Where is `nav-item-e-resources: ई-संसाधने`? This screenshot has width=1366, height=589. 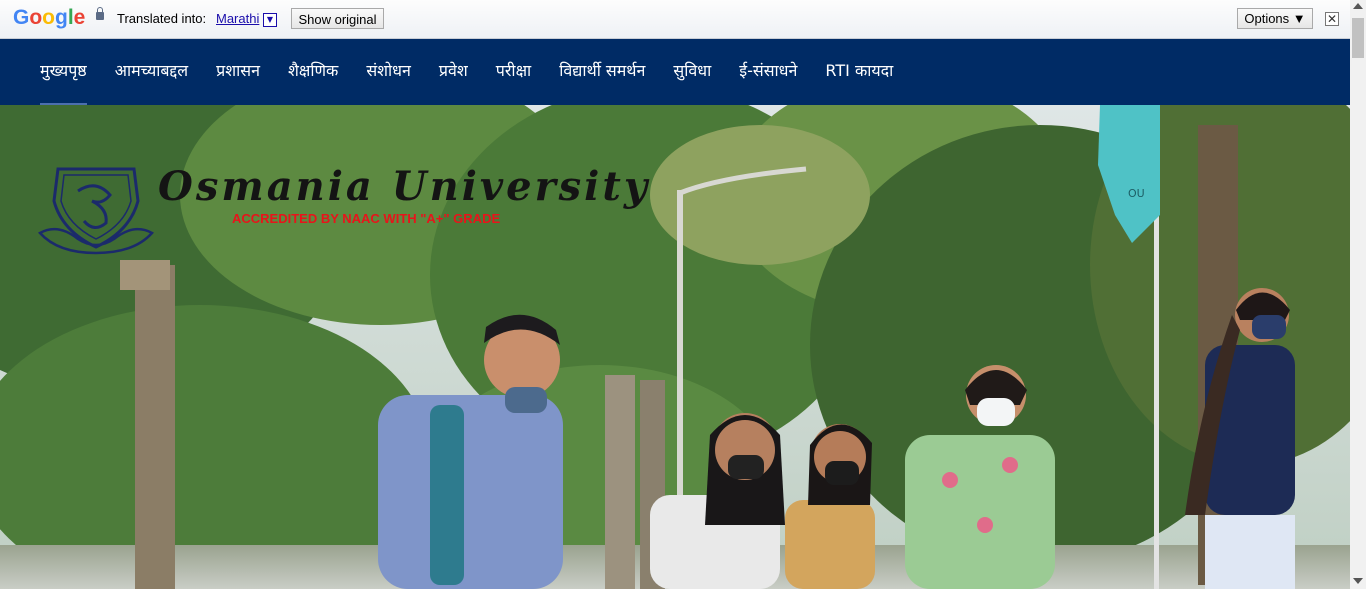
nav-item-e-resources: ई-संसाधने is located at coordinates (768, 72).